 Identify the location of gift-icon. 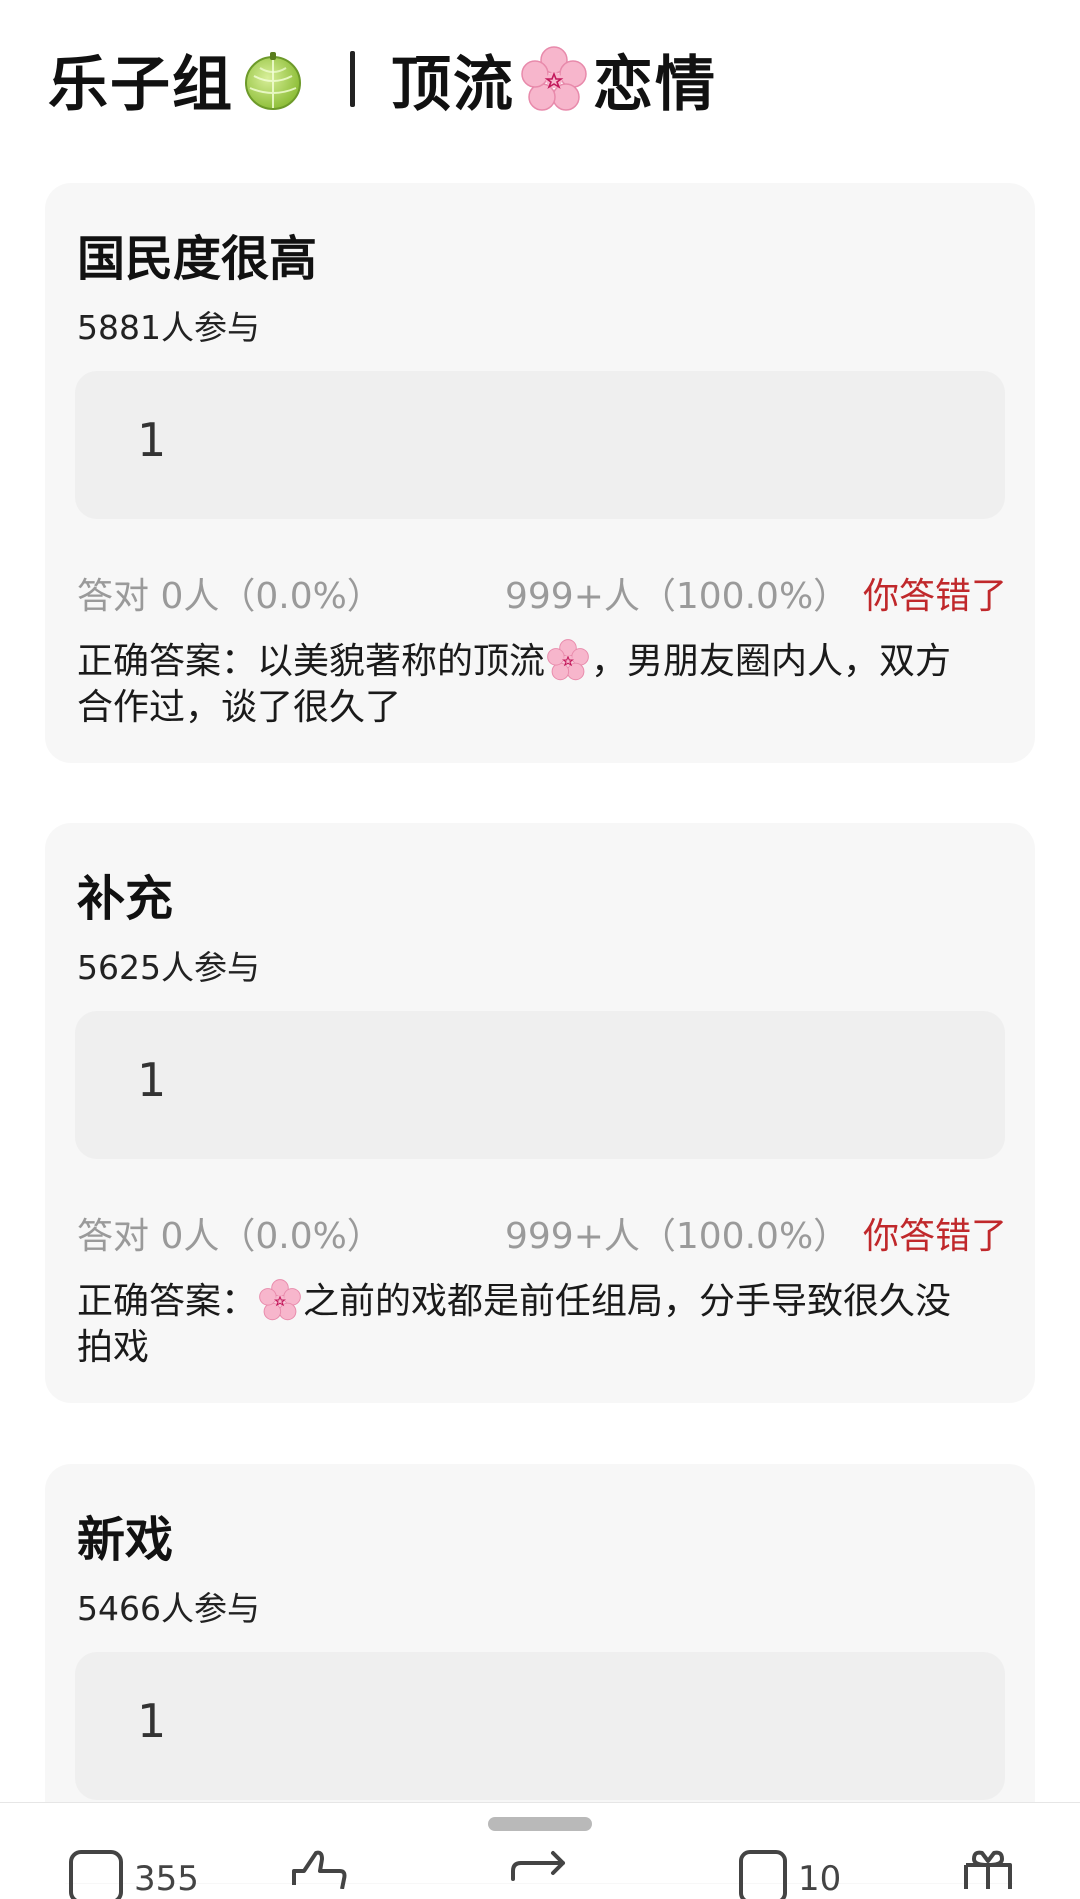
(988, 1869).